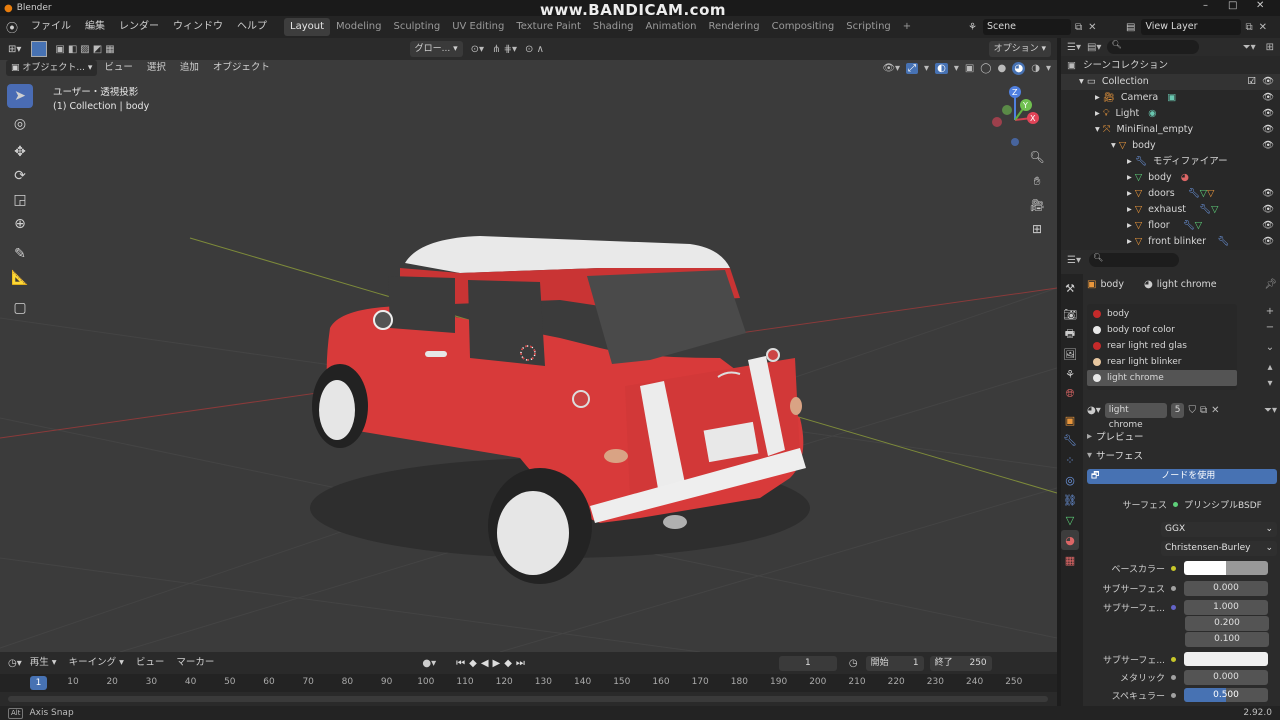  I want to click on viewport-menu-select: 選択, so click(156, 68).